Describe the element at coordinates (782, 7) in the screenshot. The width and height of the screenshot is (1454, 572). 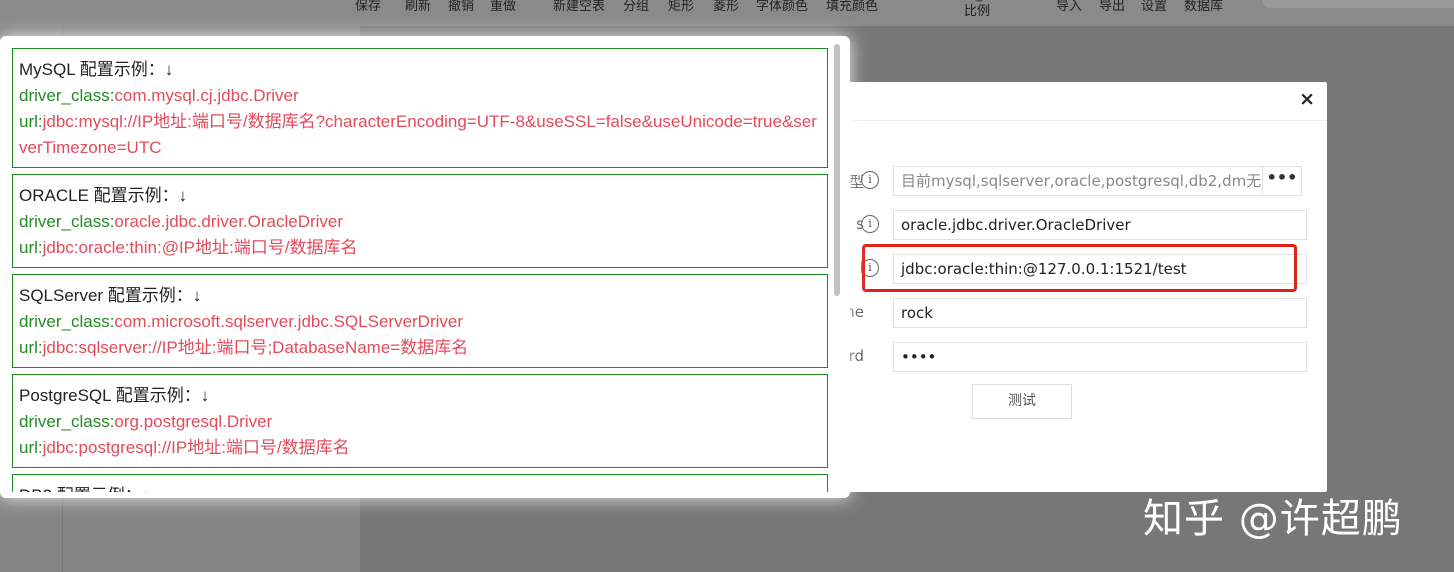
I see `font-color-button: 字体颜色` at that location.